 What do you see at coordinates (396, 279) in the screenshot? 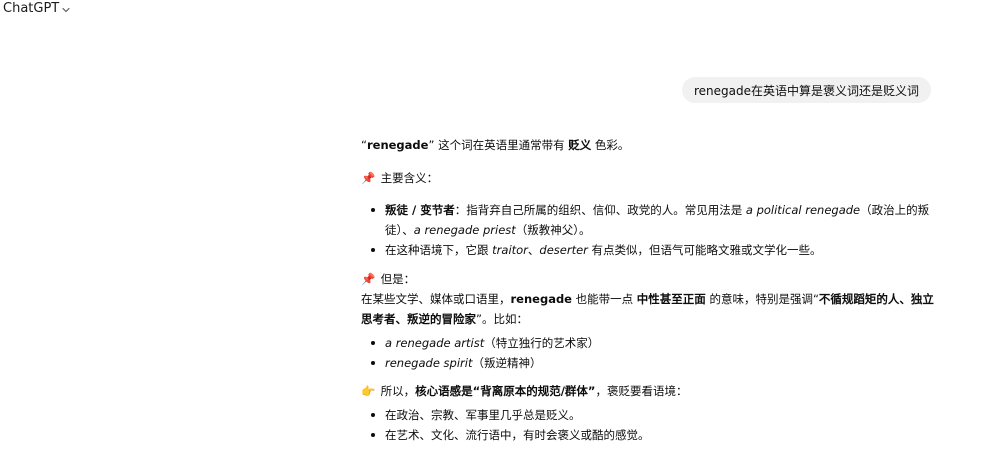
I see `section-heading: 但是：` at bounding box center [396, 279].